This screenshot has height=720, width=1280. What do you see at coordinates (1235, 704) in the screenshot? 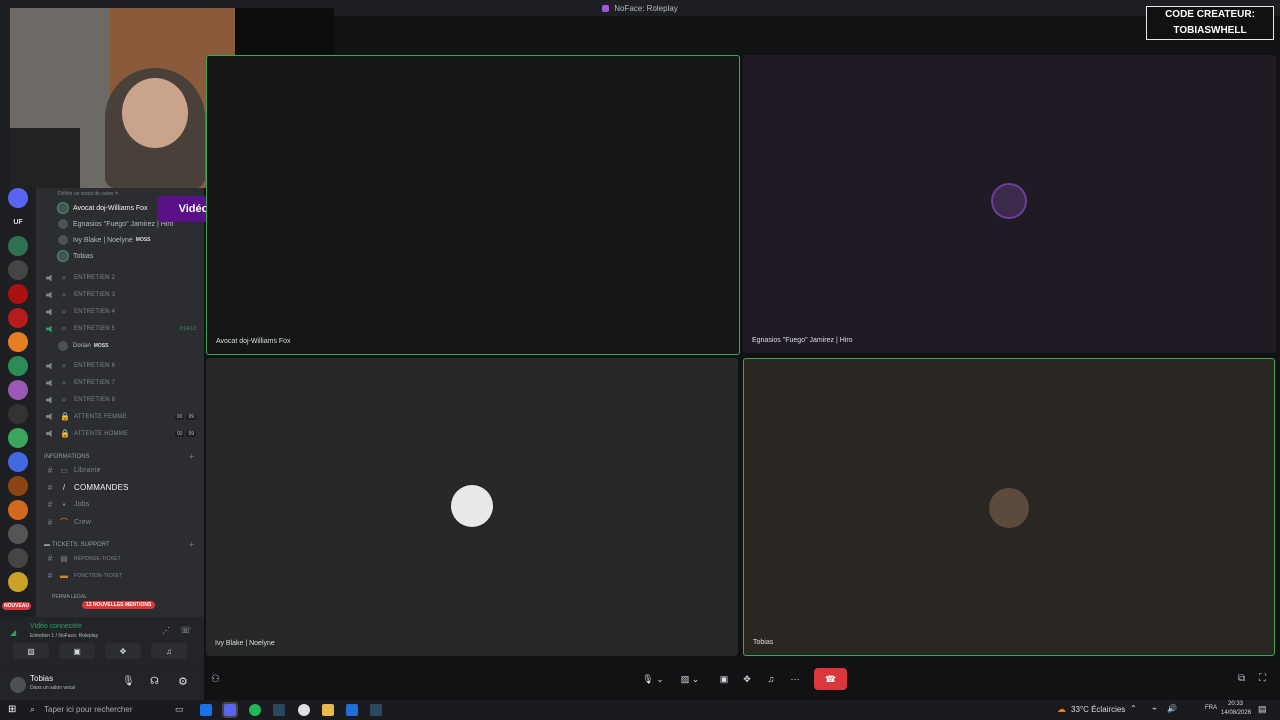
I see `clock-time: 20:33` at bounding box center [1235, 704].